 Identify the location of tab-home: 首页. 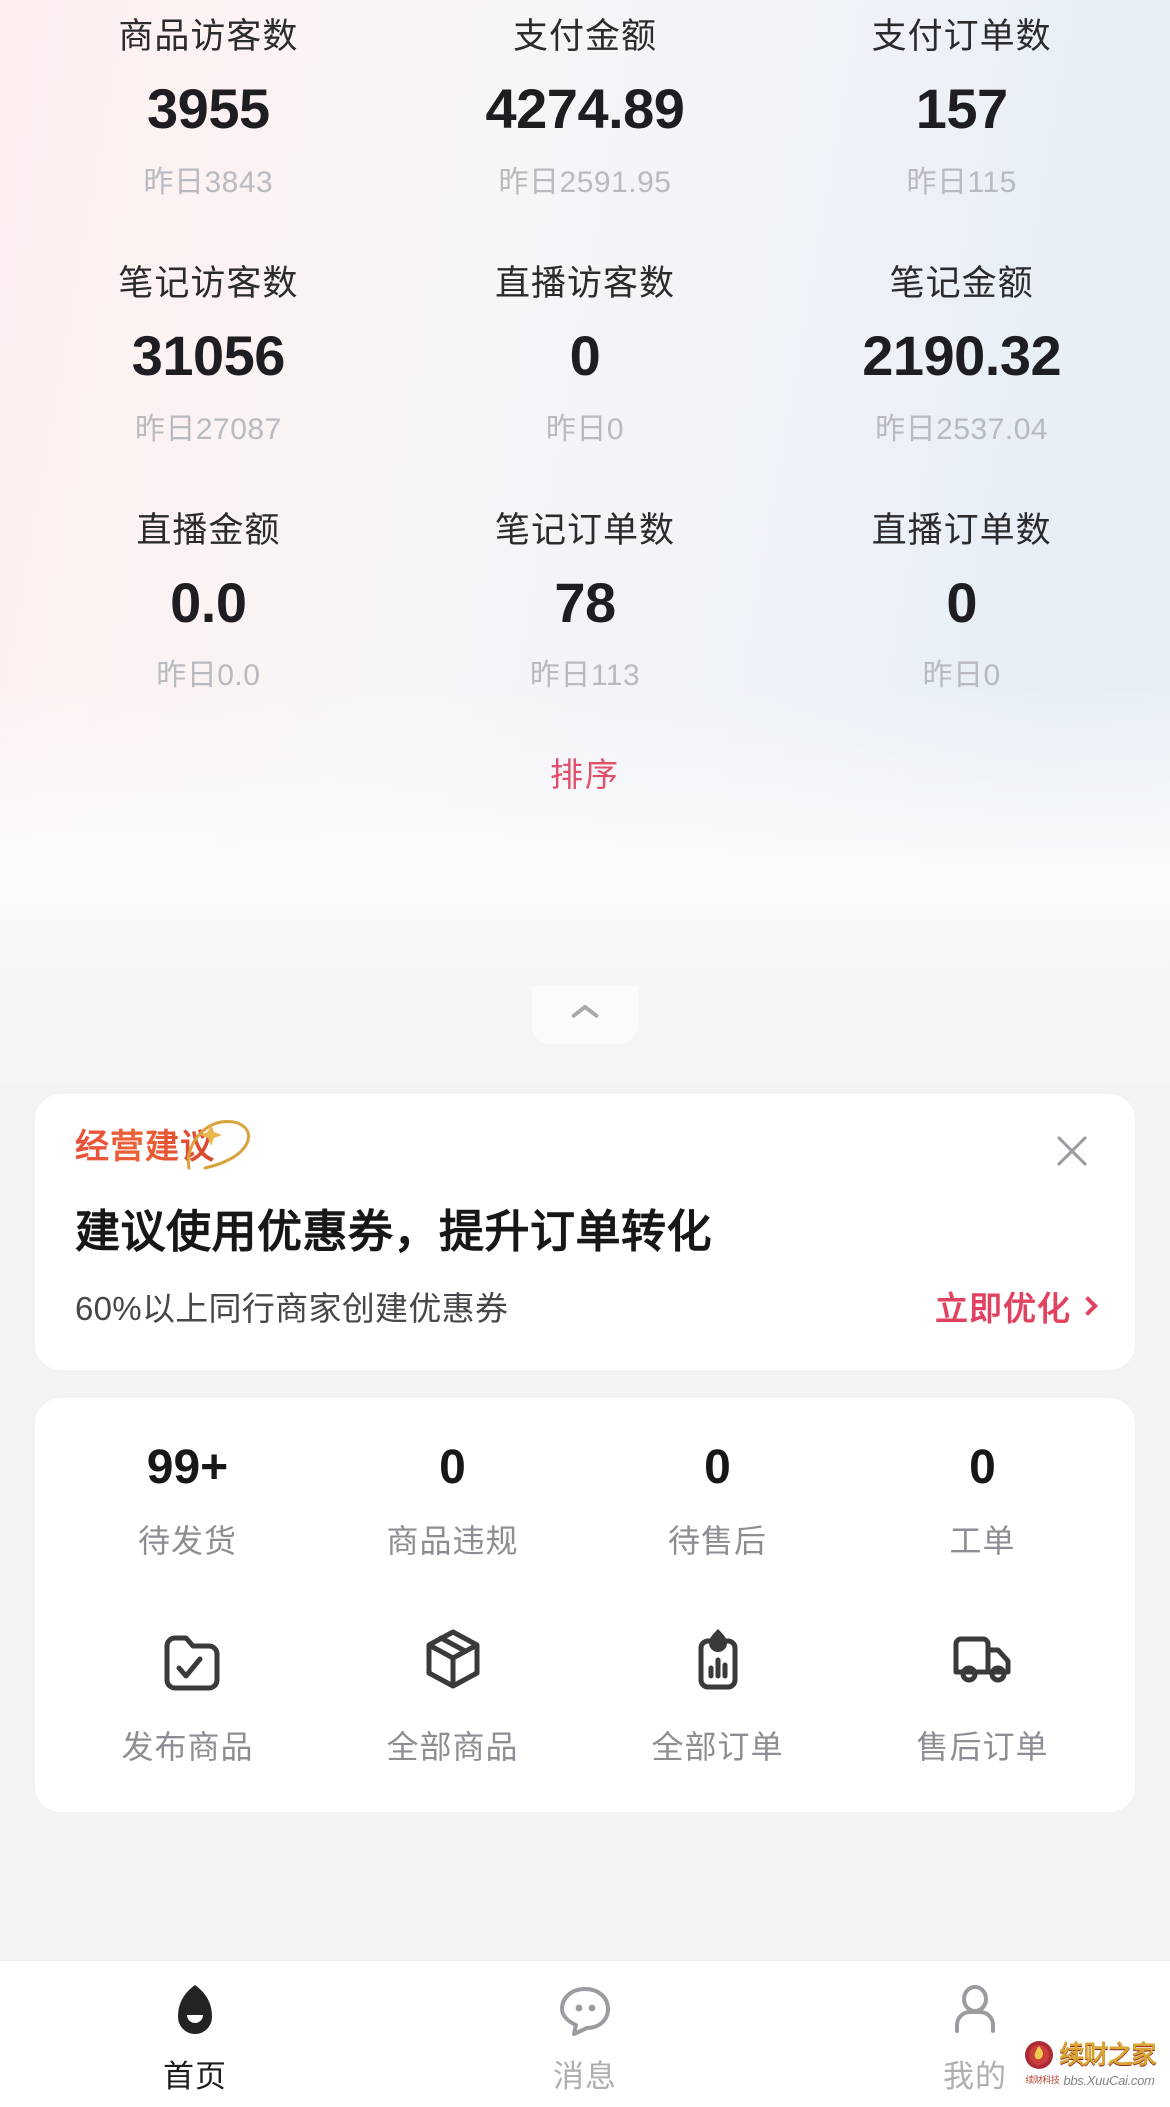
(195, 2034).